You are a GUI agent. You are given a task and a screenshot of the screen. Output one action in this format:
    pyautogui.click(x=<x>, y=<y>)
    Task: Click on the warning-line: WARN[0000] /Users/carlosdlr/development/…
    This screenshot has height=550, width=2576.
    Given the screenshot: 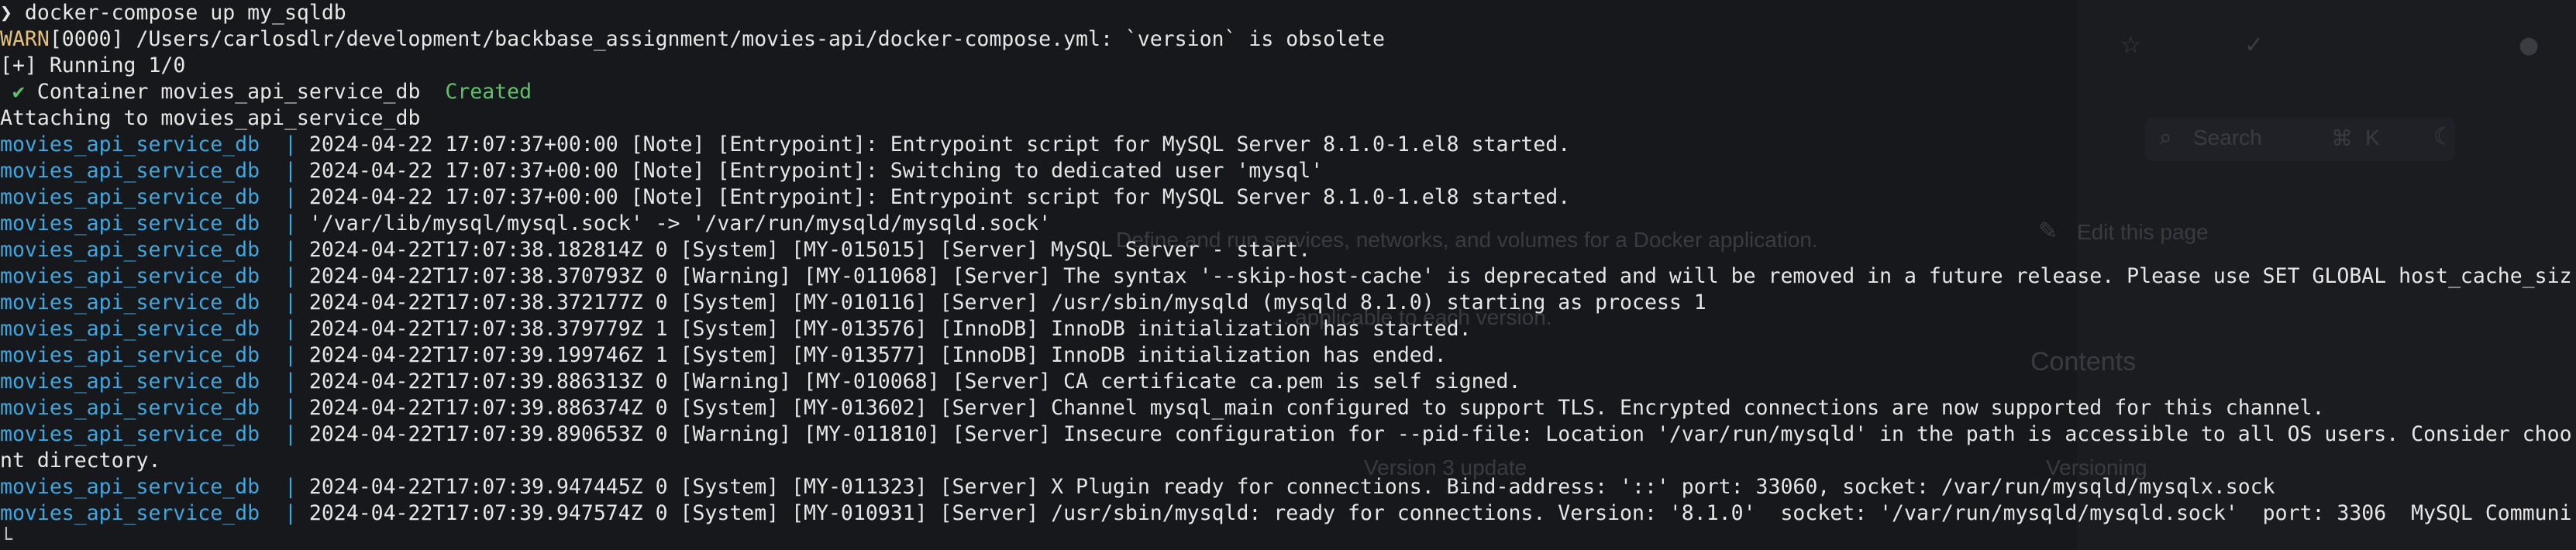 What is the action you would take?
    pyautogui.click(x=1288, y=39)
    